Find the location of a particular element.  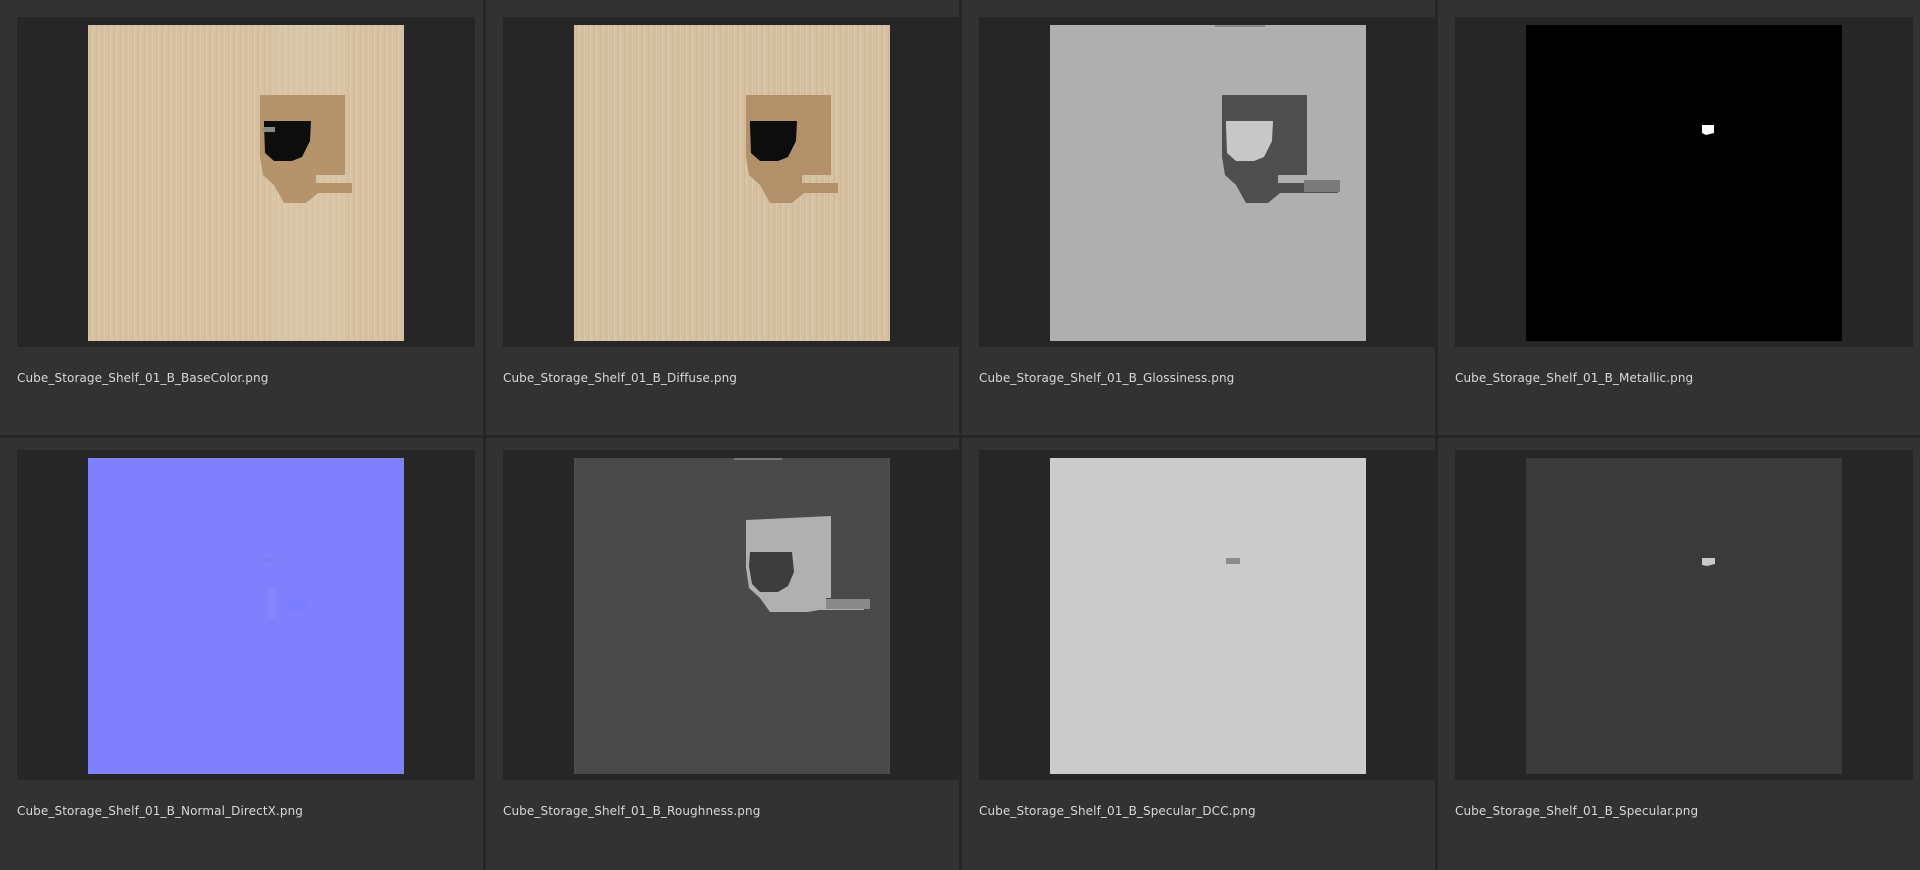

asset-filename: Cube_Storage_Shelf_01_B_Glossiness.png is located at coordinates (1106, 378).